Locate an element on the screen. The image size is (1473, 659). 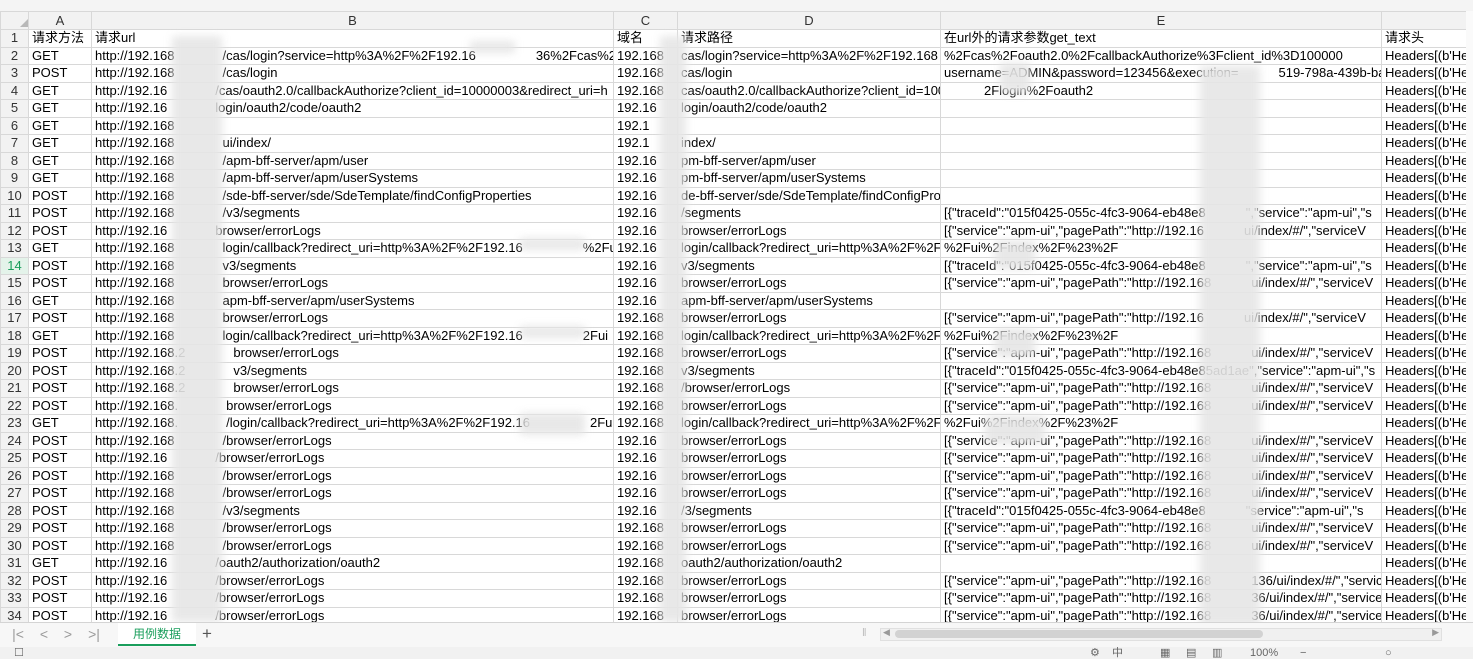
cell-header-url: 请求url is located at coordinates (352, 38).